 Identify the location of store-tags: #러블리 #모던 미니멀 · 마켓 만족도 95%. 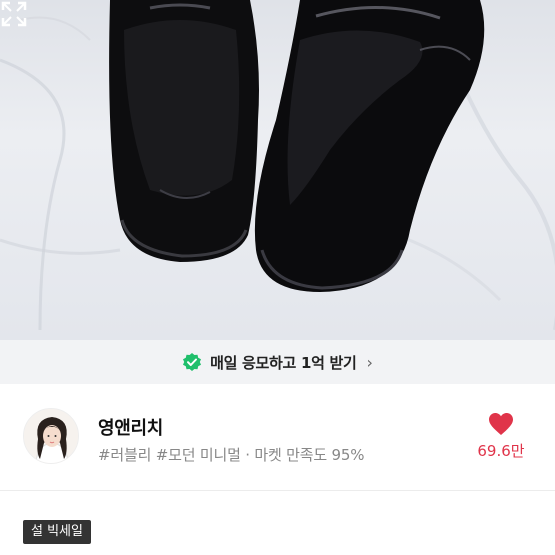
(231, 455).